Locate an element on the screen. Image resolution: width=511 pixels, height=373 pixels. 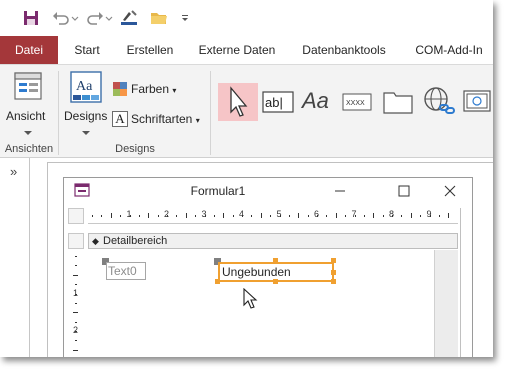
resize-handle-bottom-left is located at coordinates (217, 281).